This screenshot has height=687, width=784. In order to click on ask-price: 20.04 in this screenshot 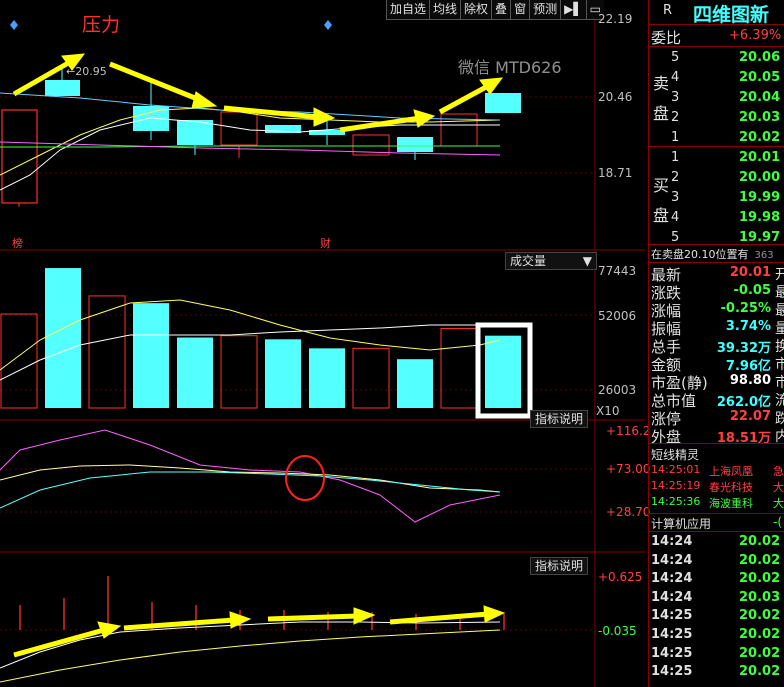, I will do `click(760, 97)`.